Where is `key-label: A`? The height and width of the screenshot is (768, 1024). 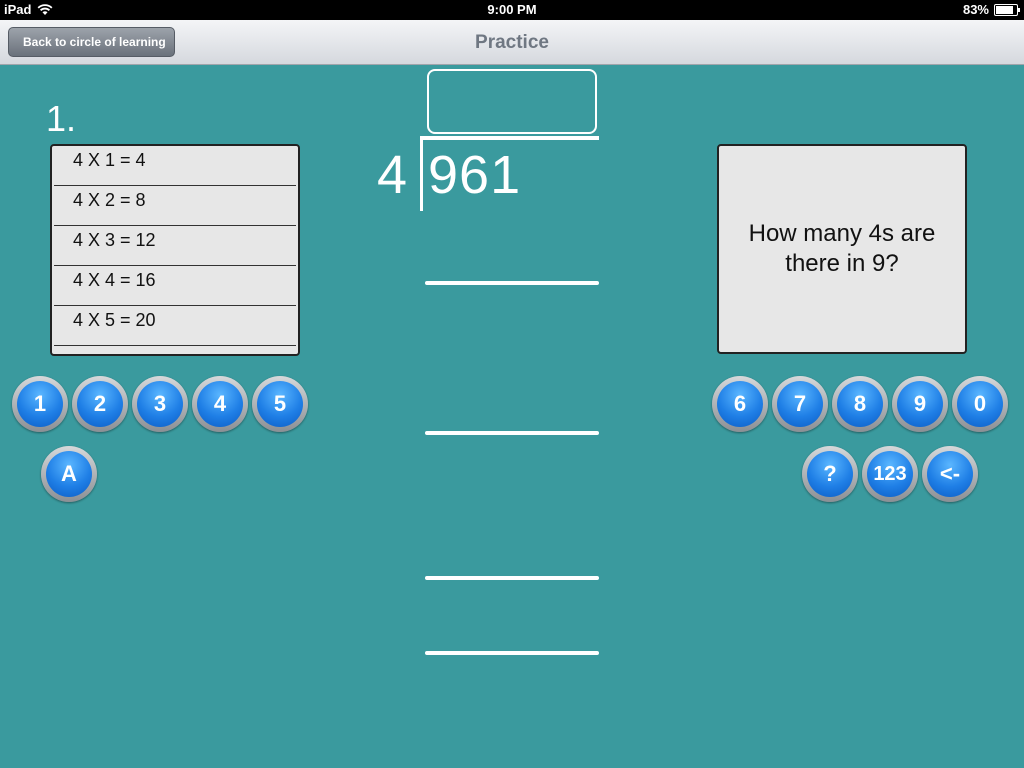
key-label: A is located at coordinates (69, 474).